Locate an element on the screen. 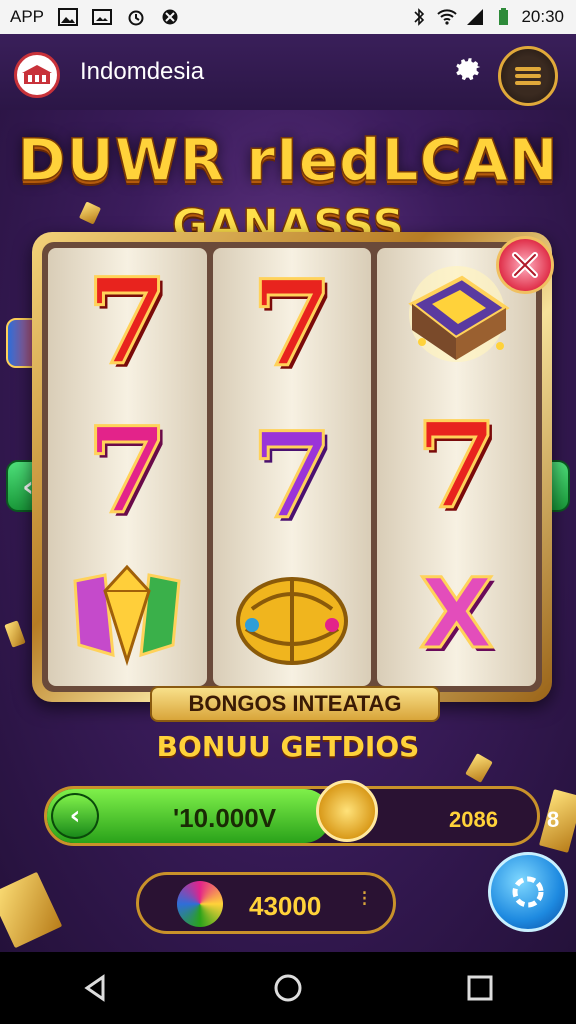 The width and height of the screenshot is (576, 1024). alarm-icon is located at coordinates (136, 18).